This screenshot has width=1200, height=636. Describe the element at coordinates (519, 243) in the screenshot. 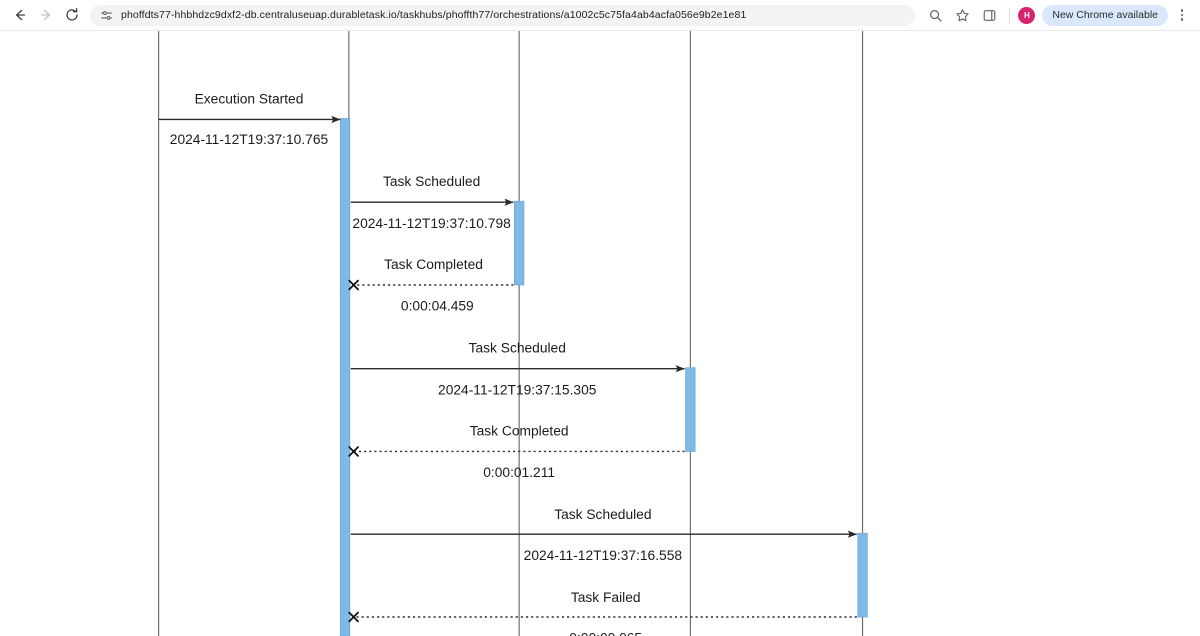

I see `activation-bar-activity1` at that location.